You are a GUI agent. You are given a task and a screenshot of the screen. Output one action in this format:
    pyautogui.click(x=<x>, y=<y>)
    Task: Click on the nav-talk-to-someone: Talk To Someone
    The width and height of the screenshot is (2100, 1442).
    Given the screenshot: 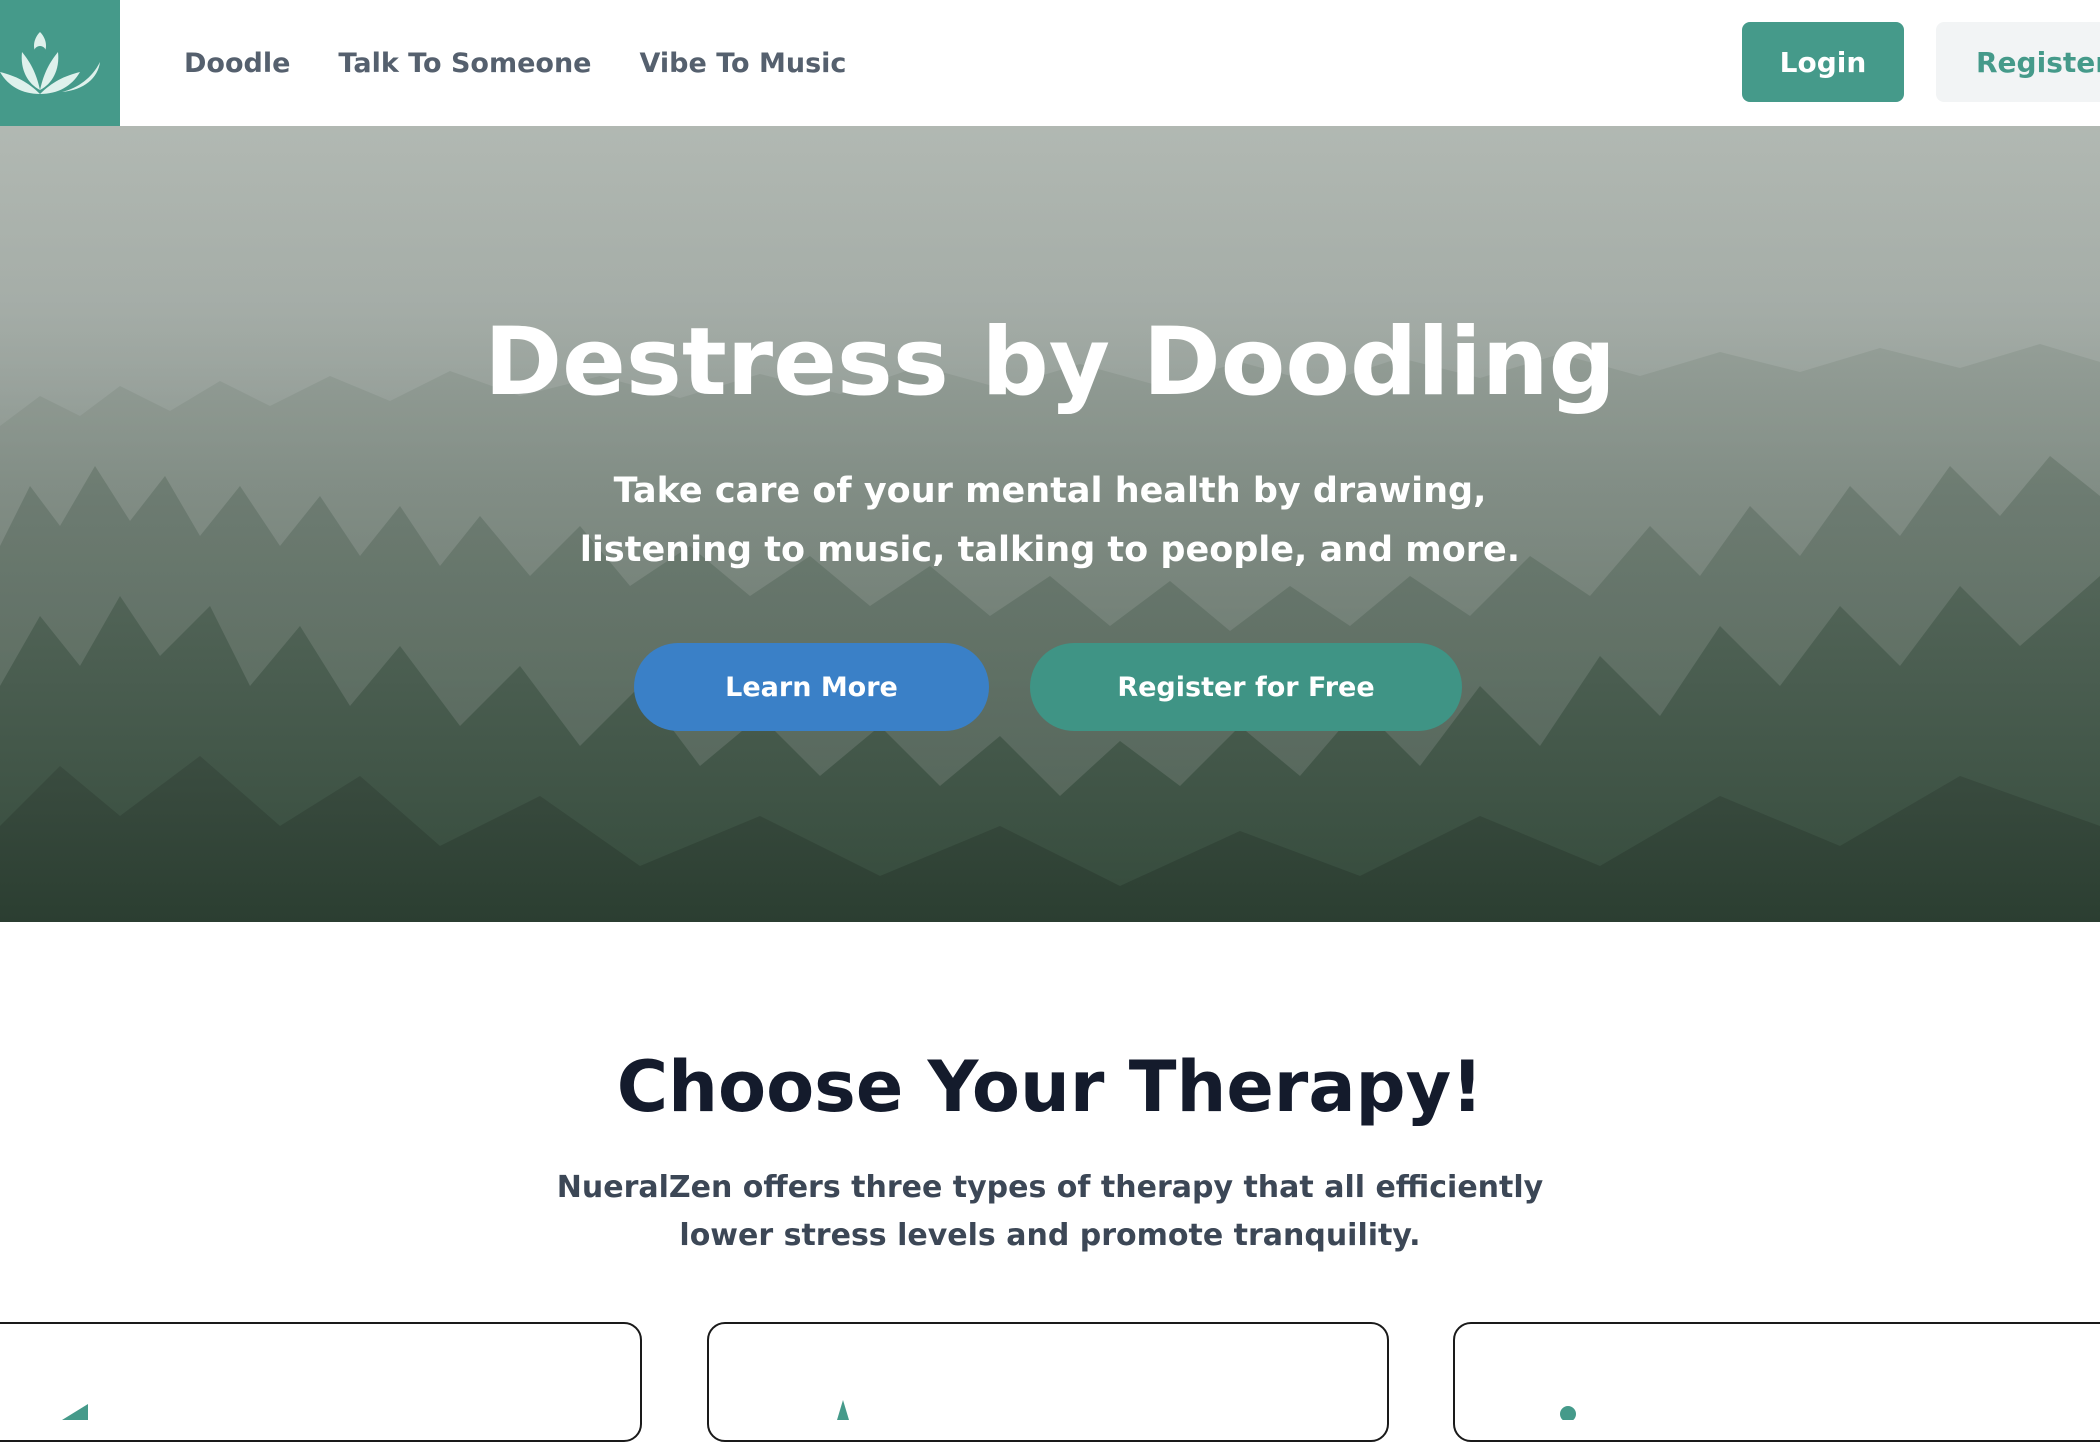 What is the action you would take?
    pyautogui.click(x=464, y=63)
    